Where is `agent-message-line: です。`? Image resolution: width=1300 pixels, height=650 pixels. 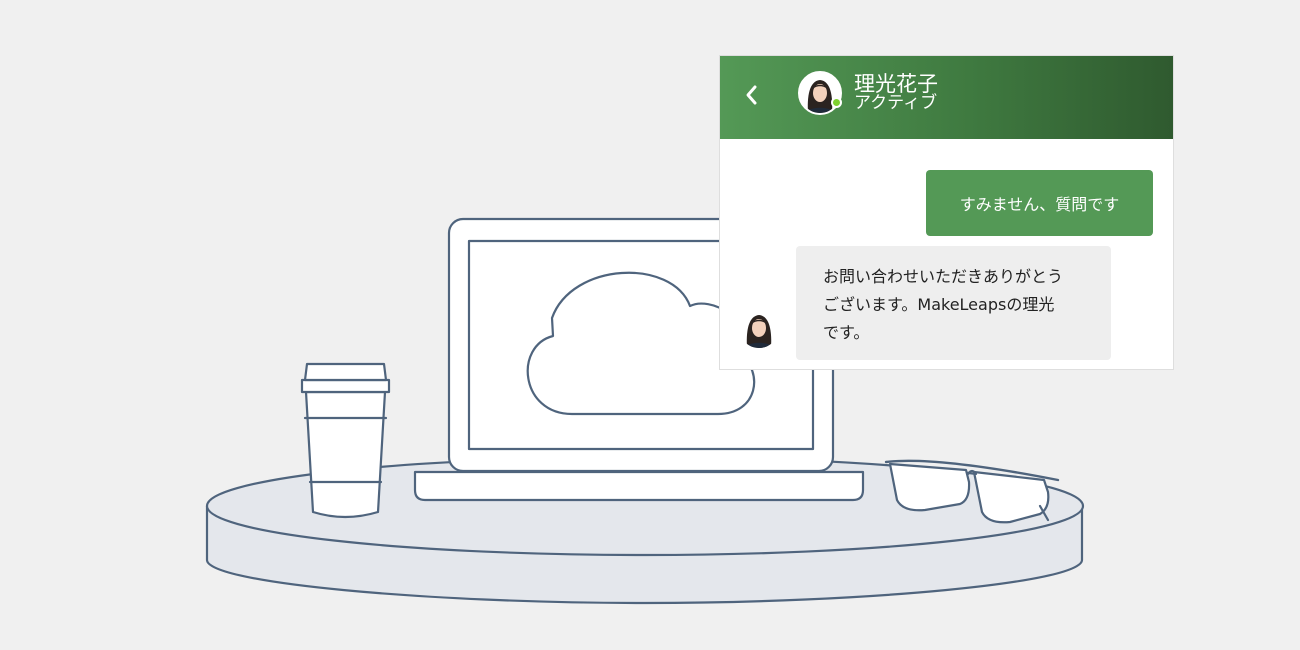 agent-message-line: です。 is located at coordinates (846, 332).